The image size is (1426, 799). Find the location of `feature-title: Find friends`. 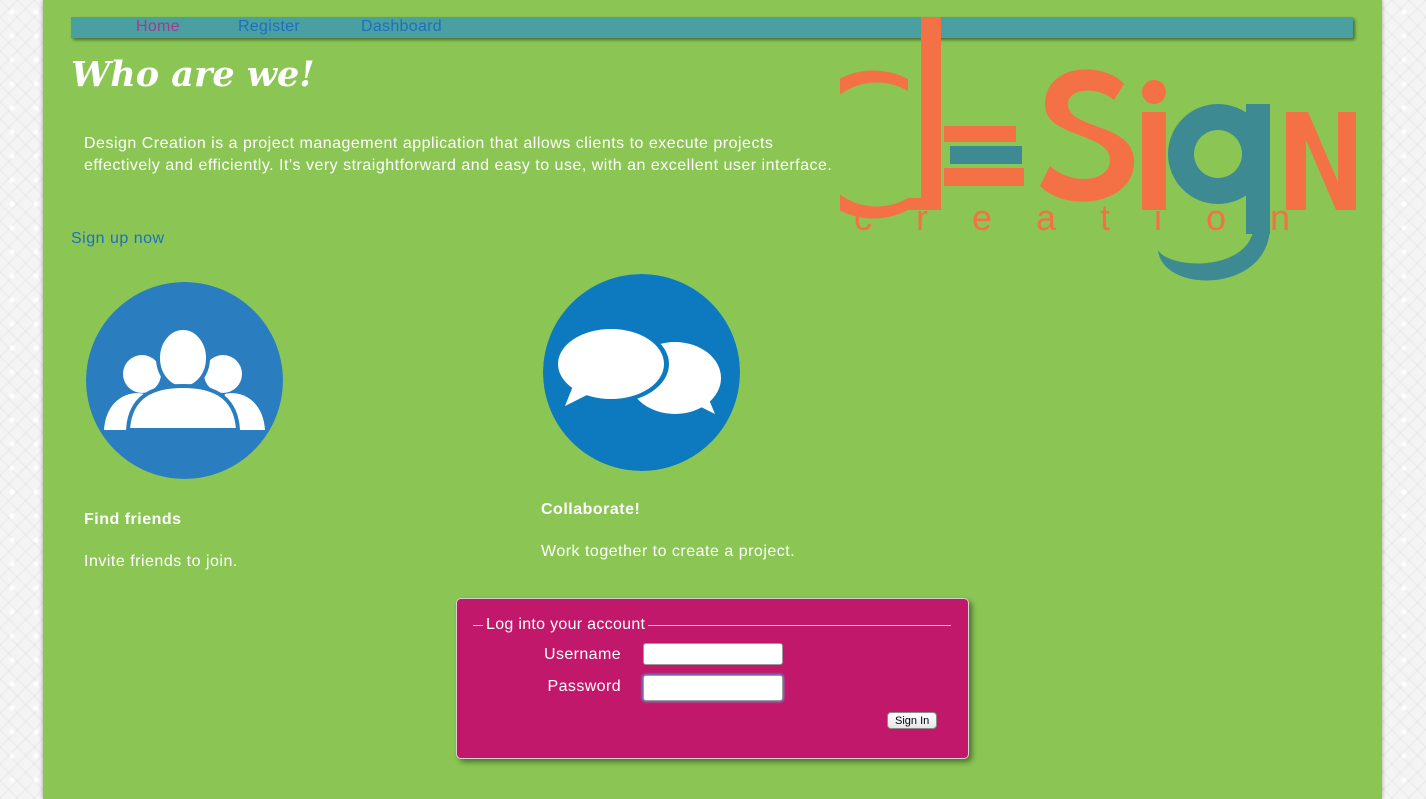

feature-title: Find friends is located at coordinates (133, 519).